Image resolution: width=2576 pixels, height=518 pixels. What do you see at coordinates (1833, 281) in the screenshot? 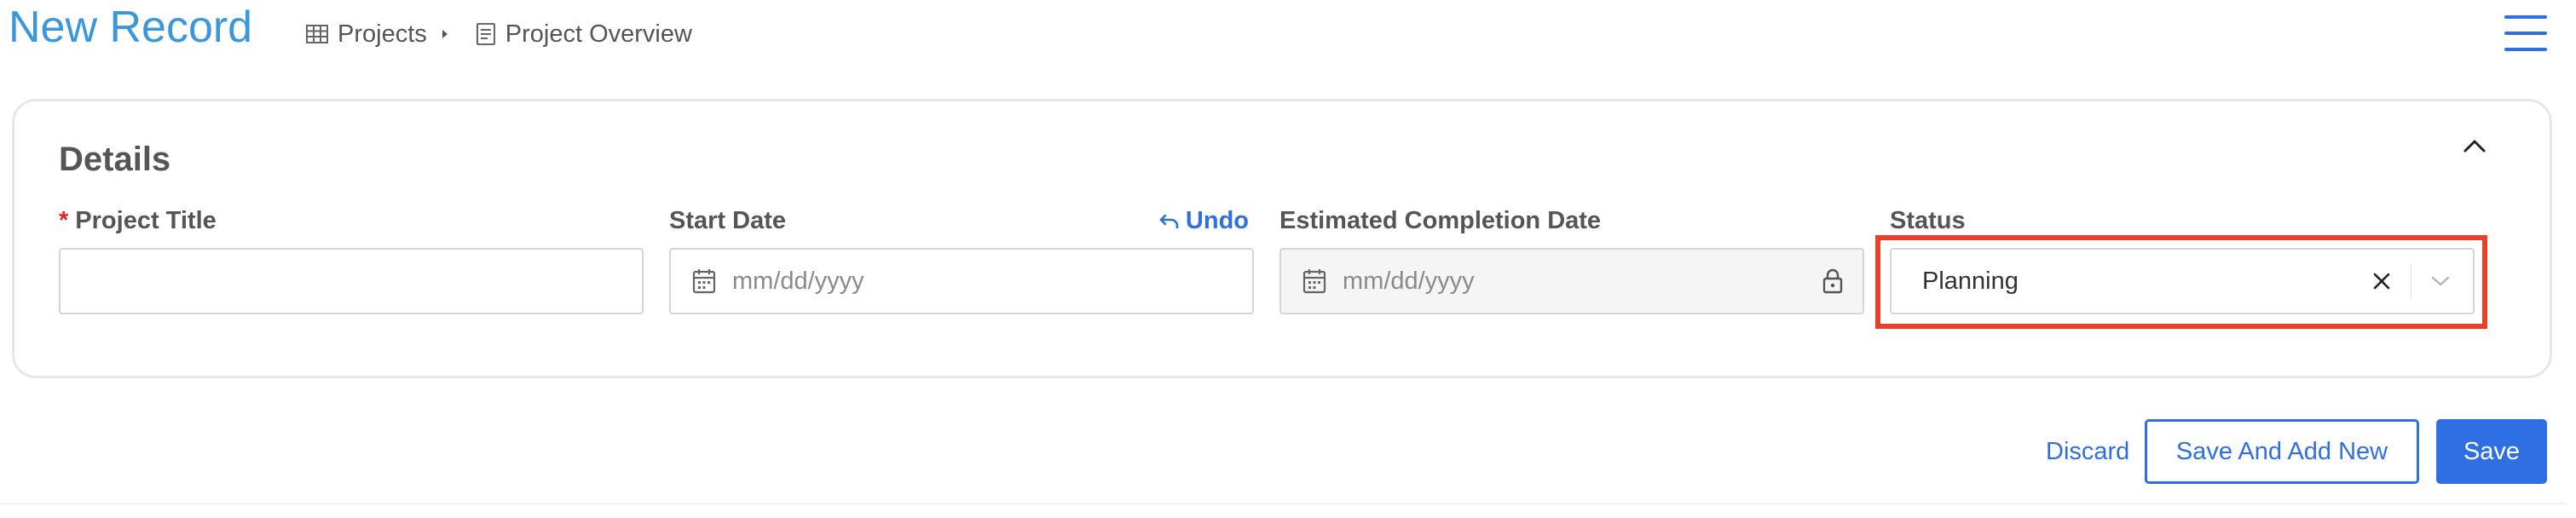
I see `lock-icon` at bounding box center [1833, 281].